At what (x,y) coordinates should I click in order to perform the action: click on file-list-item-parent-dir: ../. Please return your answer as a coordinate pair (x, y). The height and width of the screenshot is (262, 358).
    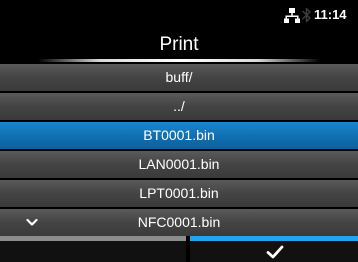
    Looking at the image, I should click on (179, 106).